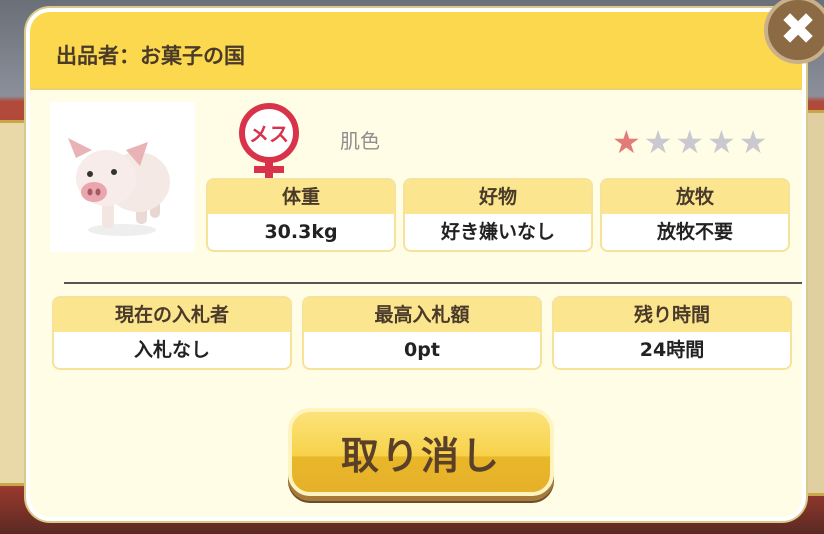 This screenshot has width=824, height=534. What do you see at coordinates (672, 350) in the screenshot?
I see `remaining-time-value: 24時間` at bounding box center [672, 350].